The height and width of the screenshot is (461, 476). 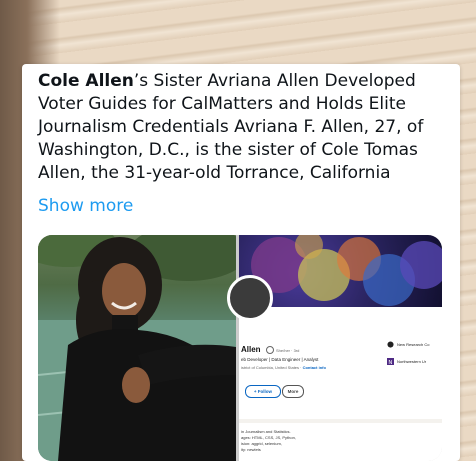 I want to click on org-name: Northwestern Ur, so click(x=412, y=361).